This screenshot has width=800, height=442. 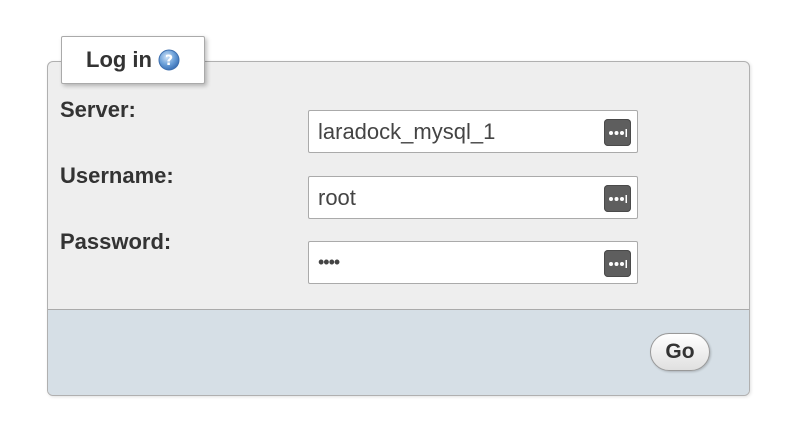 What do you see at coordinates (473, 197) in the screenshot?
I see `username-input: root` at bounding box center [473, 197].